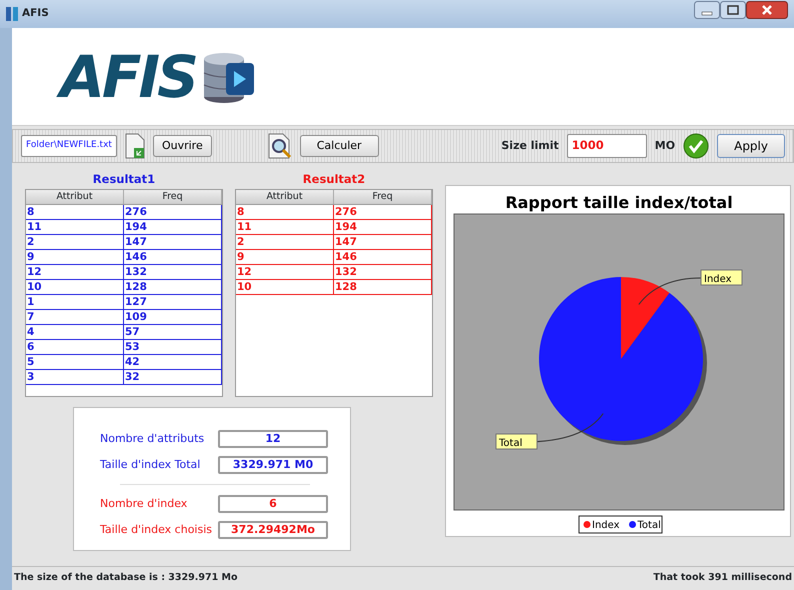 The height and width of the screenshot is (590, 794). I want to click on stat-value: 372.29492Mo, so click(273, 530).